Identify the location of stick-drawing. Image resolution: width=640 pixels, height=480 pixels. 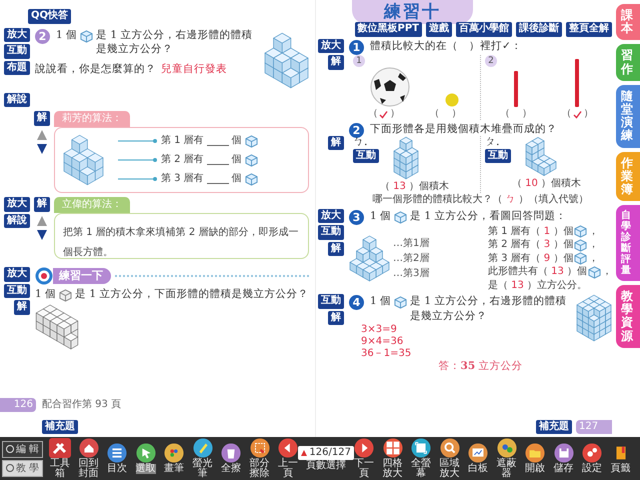
(515, 88).